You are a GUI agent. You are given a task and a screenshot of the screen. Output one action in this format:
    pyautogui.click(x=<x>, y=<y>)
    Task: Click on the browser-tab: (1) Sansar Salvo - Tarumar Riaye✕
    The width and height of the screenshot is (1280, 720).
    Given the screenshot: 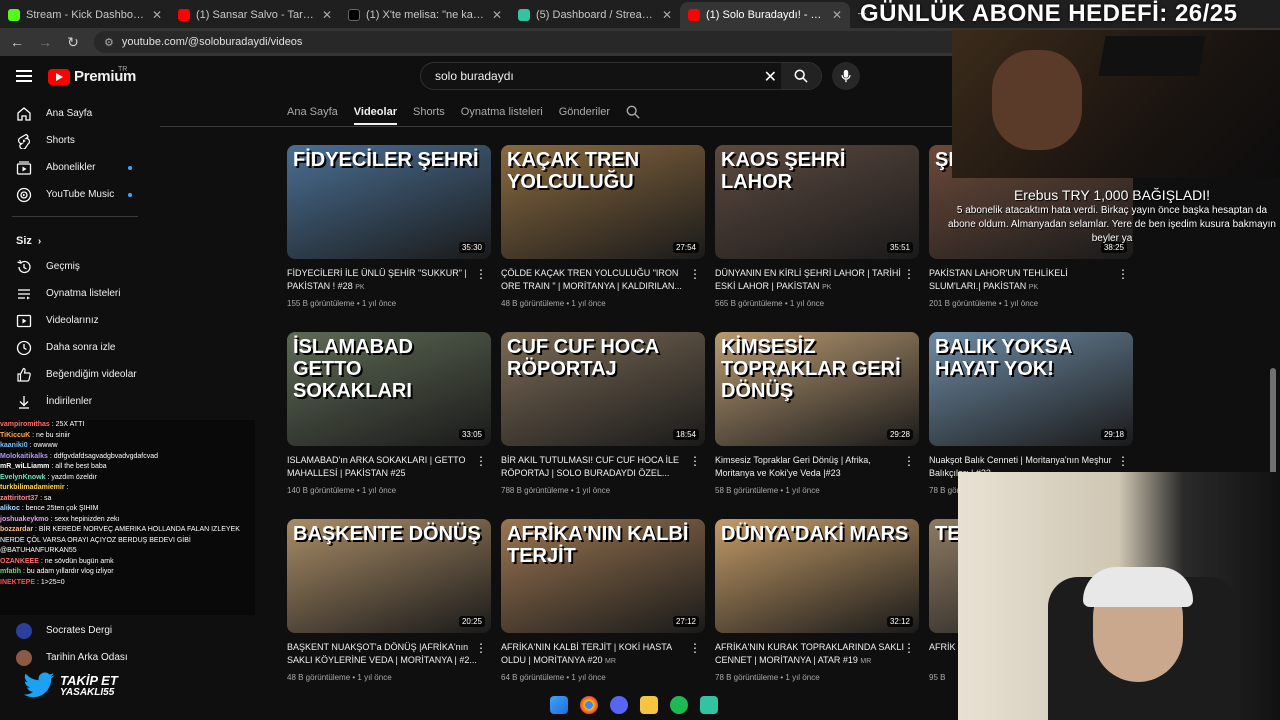 What is the action you would take?
    pyautogui.click(x=255, y=15)
    